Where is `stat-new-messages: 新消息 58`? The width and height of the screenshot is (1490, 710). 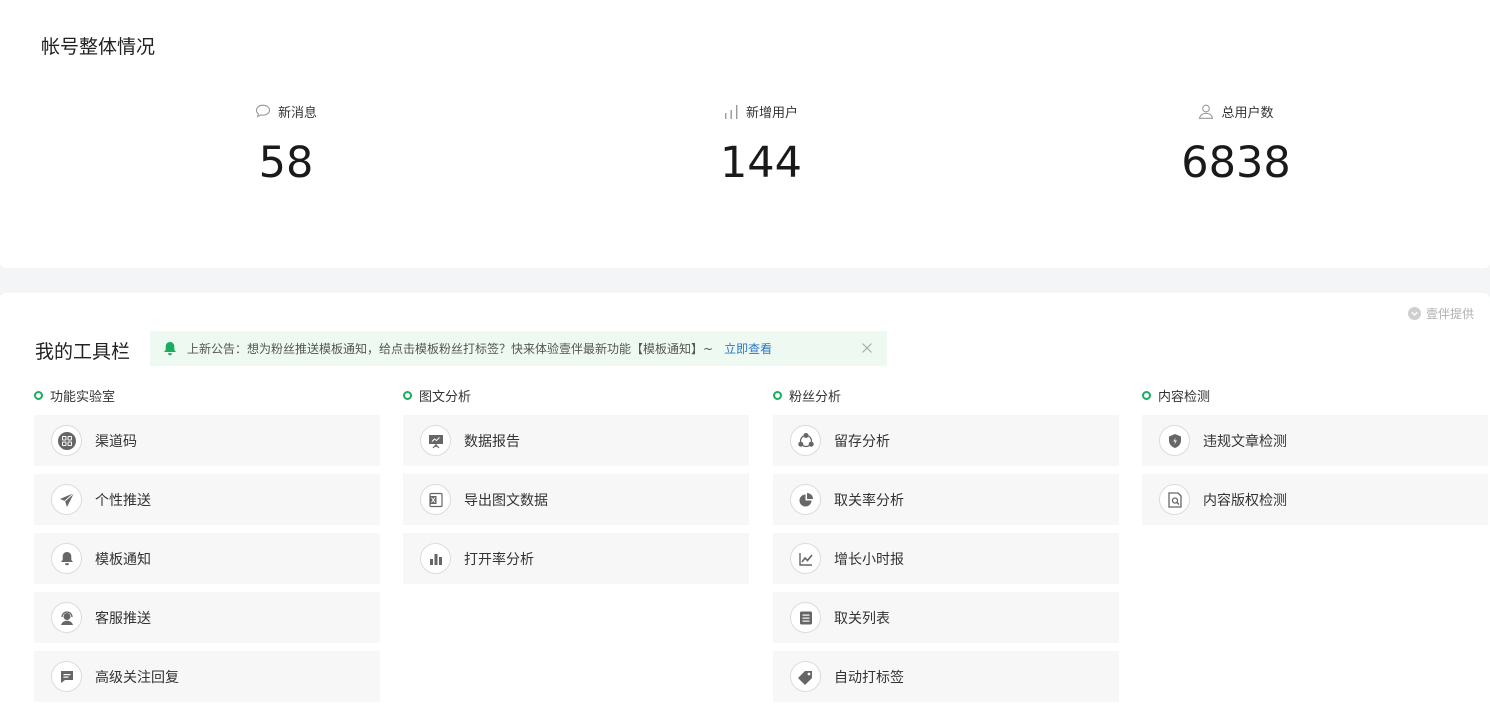
stat-new-messages: 新消息 58 is located at coordinates (286, 144).